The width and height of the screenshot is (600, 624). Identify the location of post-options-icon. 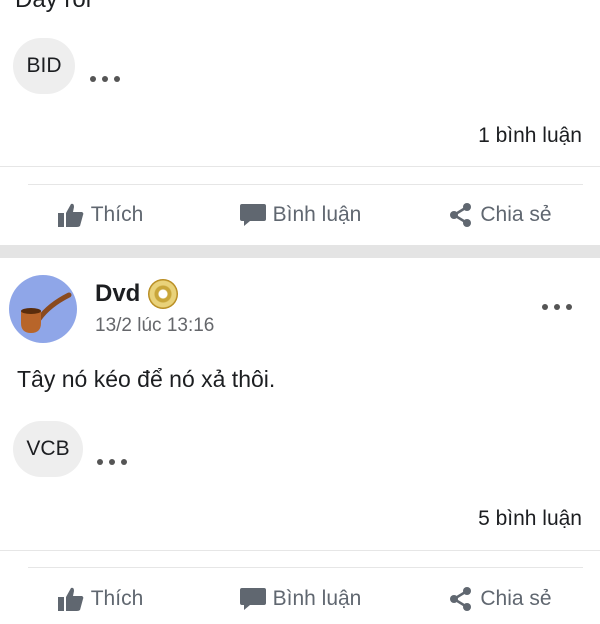
(560, 301).